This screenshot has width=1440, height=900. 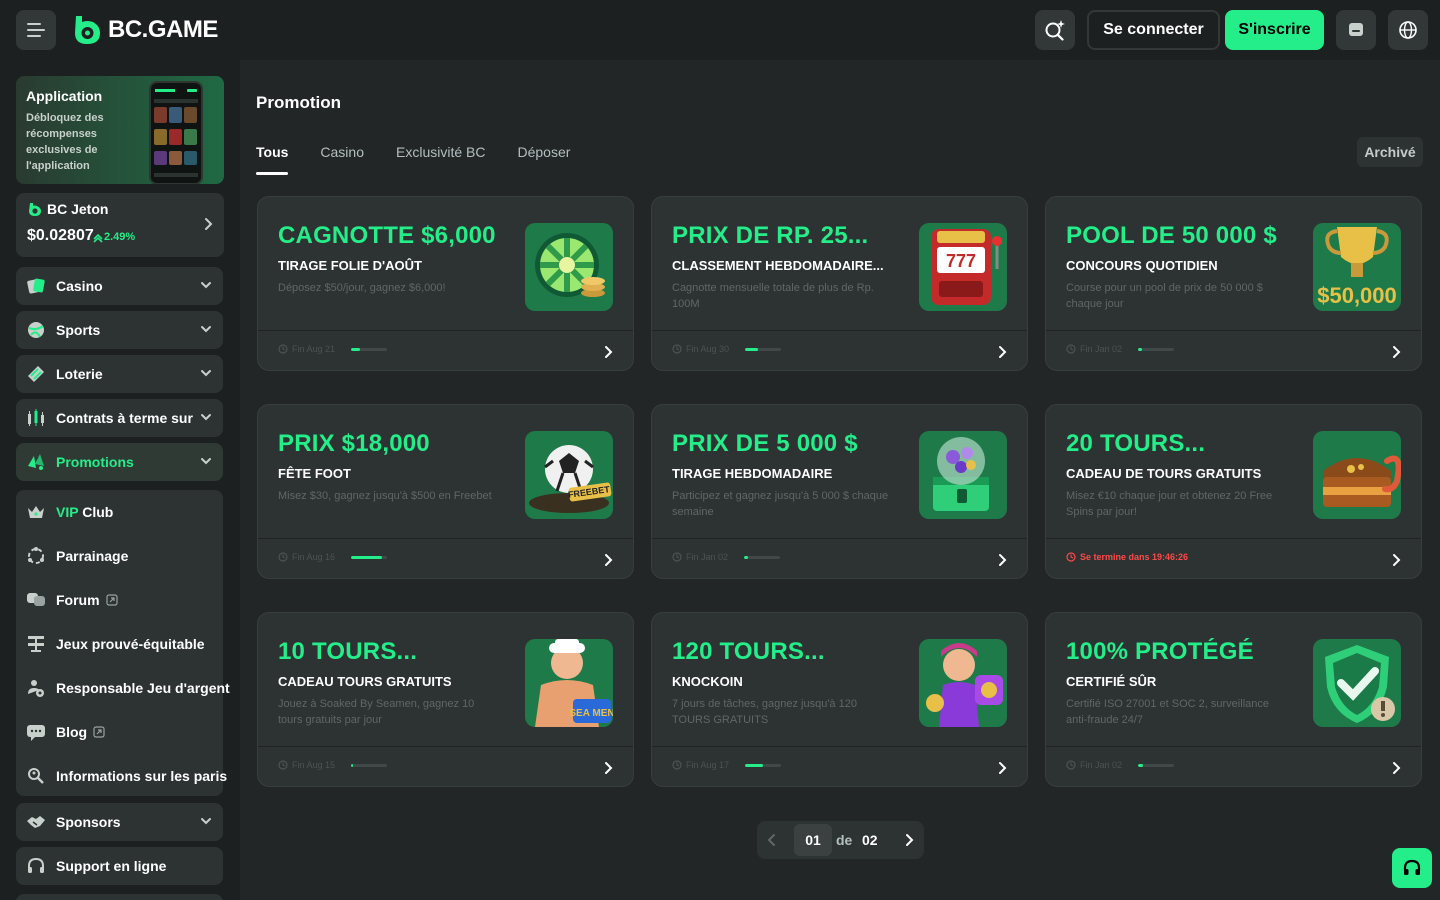 What do you see at coordinates (813, 840) in the screenshot?
I see `current-page: 01` at bounding box center [813, 840].